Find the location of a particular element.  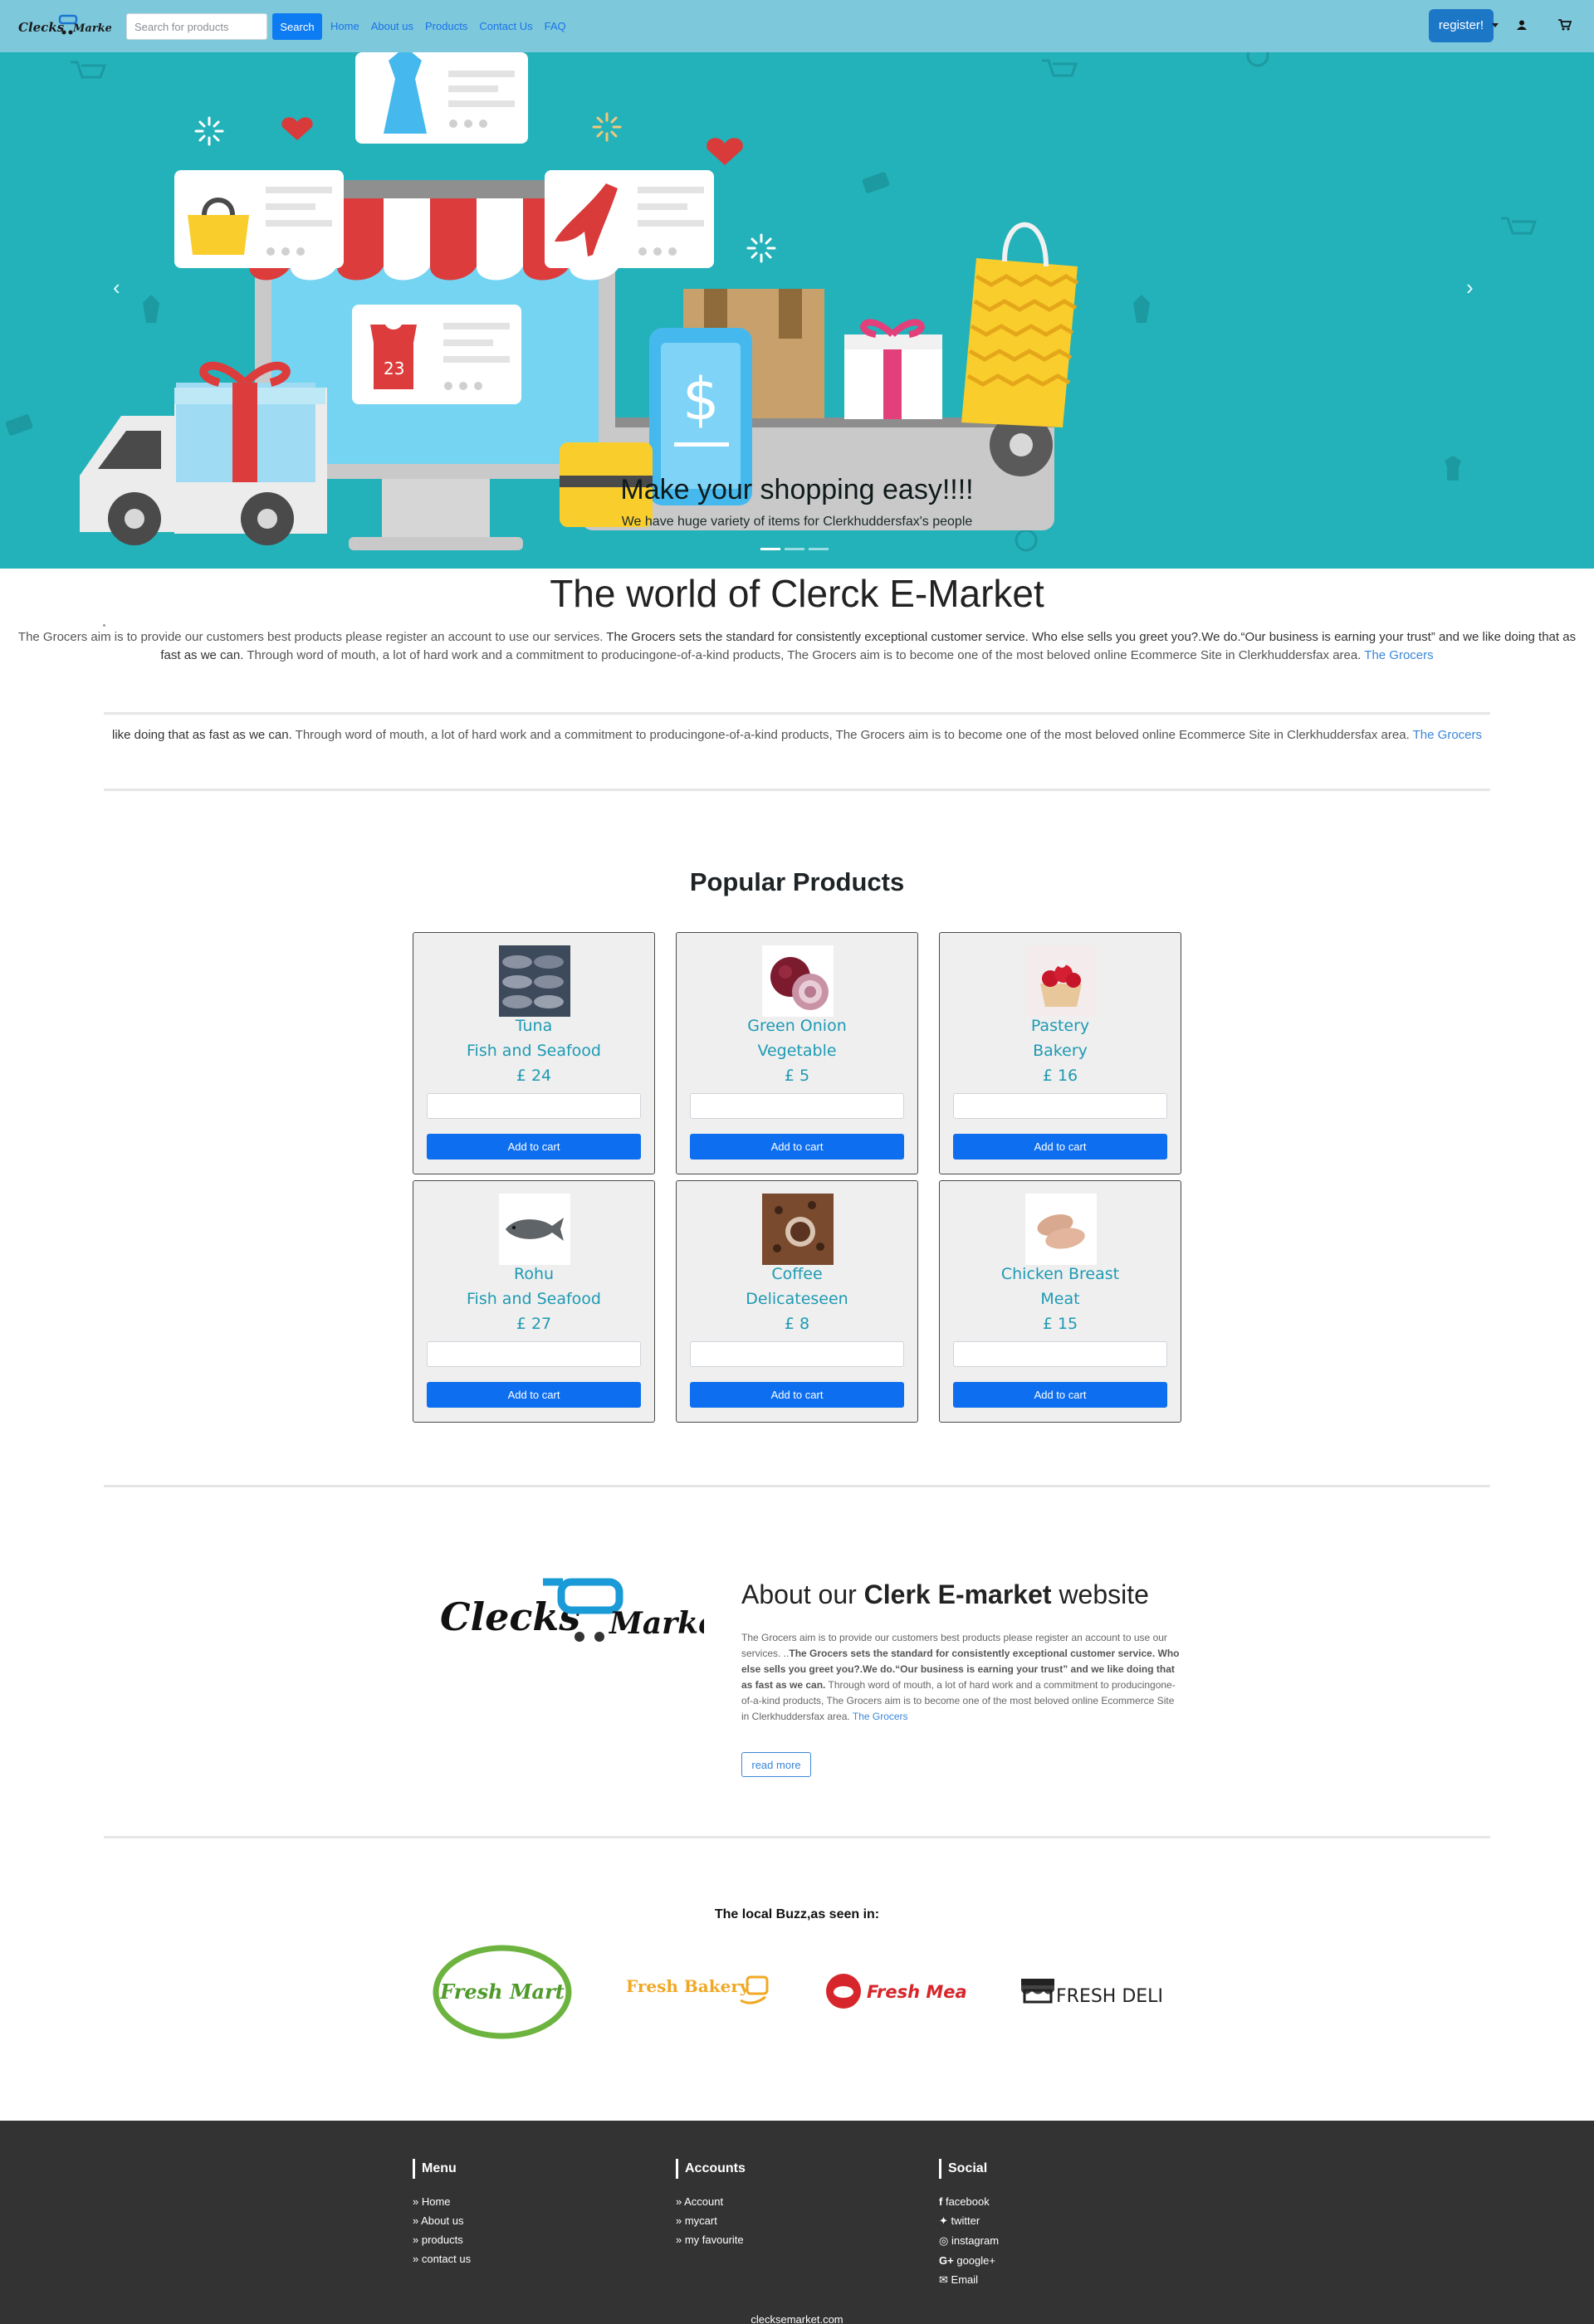

product-card: Chicken Breast Meat £ 15 Add to cart is located at coordinates (1060, 1301).